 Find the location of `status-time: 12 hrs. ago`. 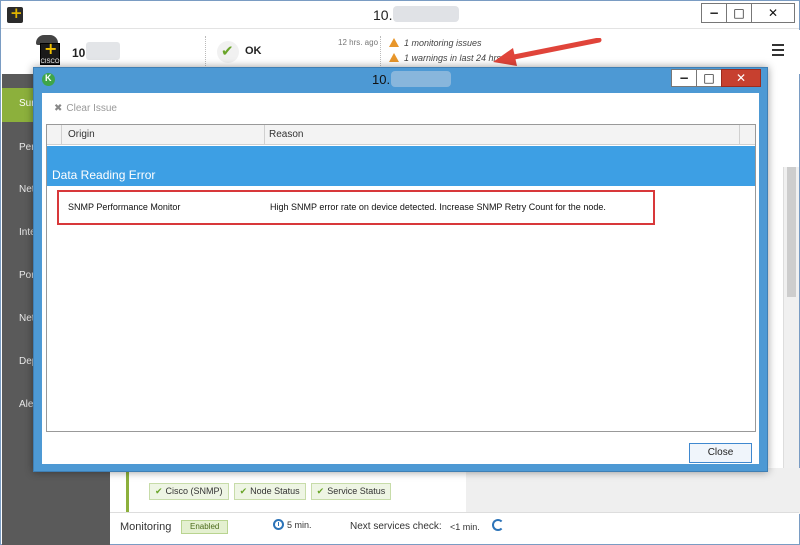

status-time: 12 hrs. ago is located at coordinates (358, 42).